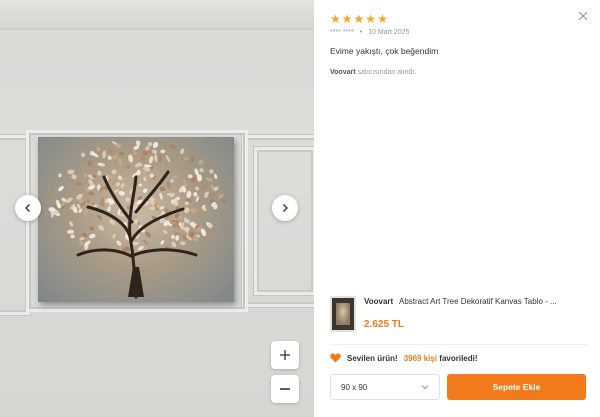 This screenshot has height=417, width=600. I want to click on divider, so click(459, 344).